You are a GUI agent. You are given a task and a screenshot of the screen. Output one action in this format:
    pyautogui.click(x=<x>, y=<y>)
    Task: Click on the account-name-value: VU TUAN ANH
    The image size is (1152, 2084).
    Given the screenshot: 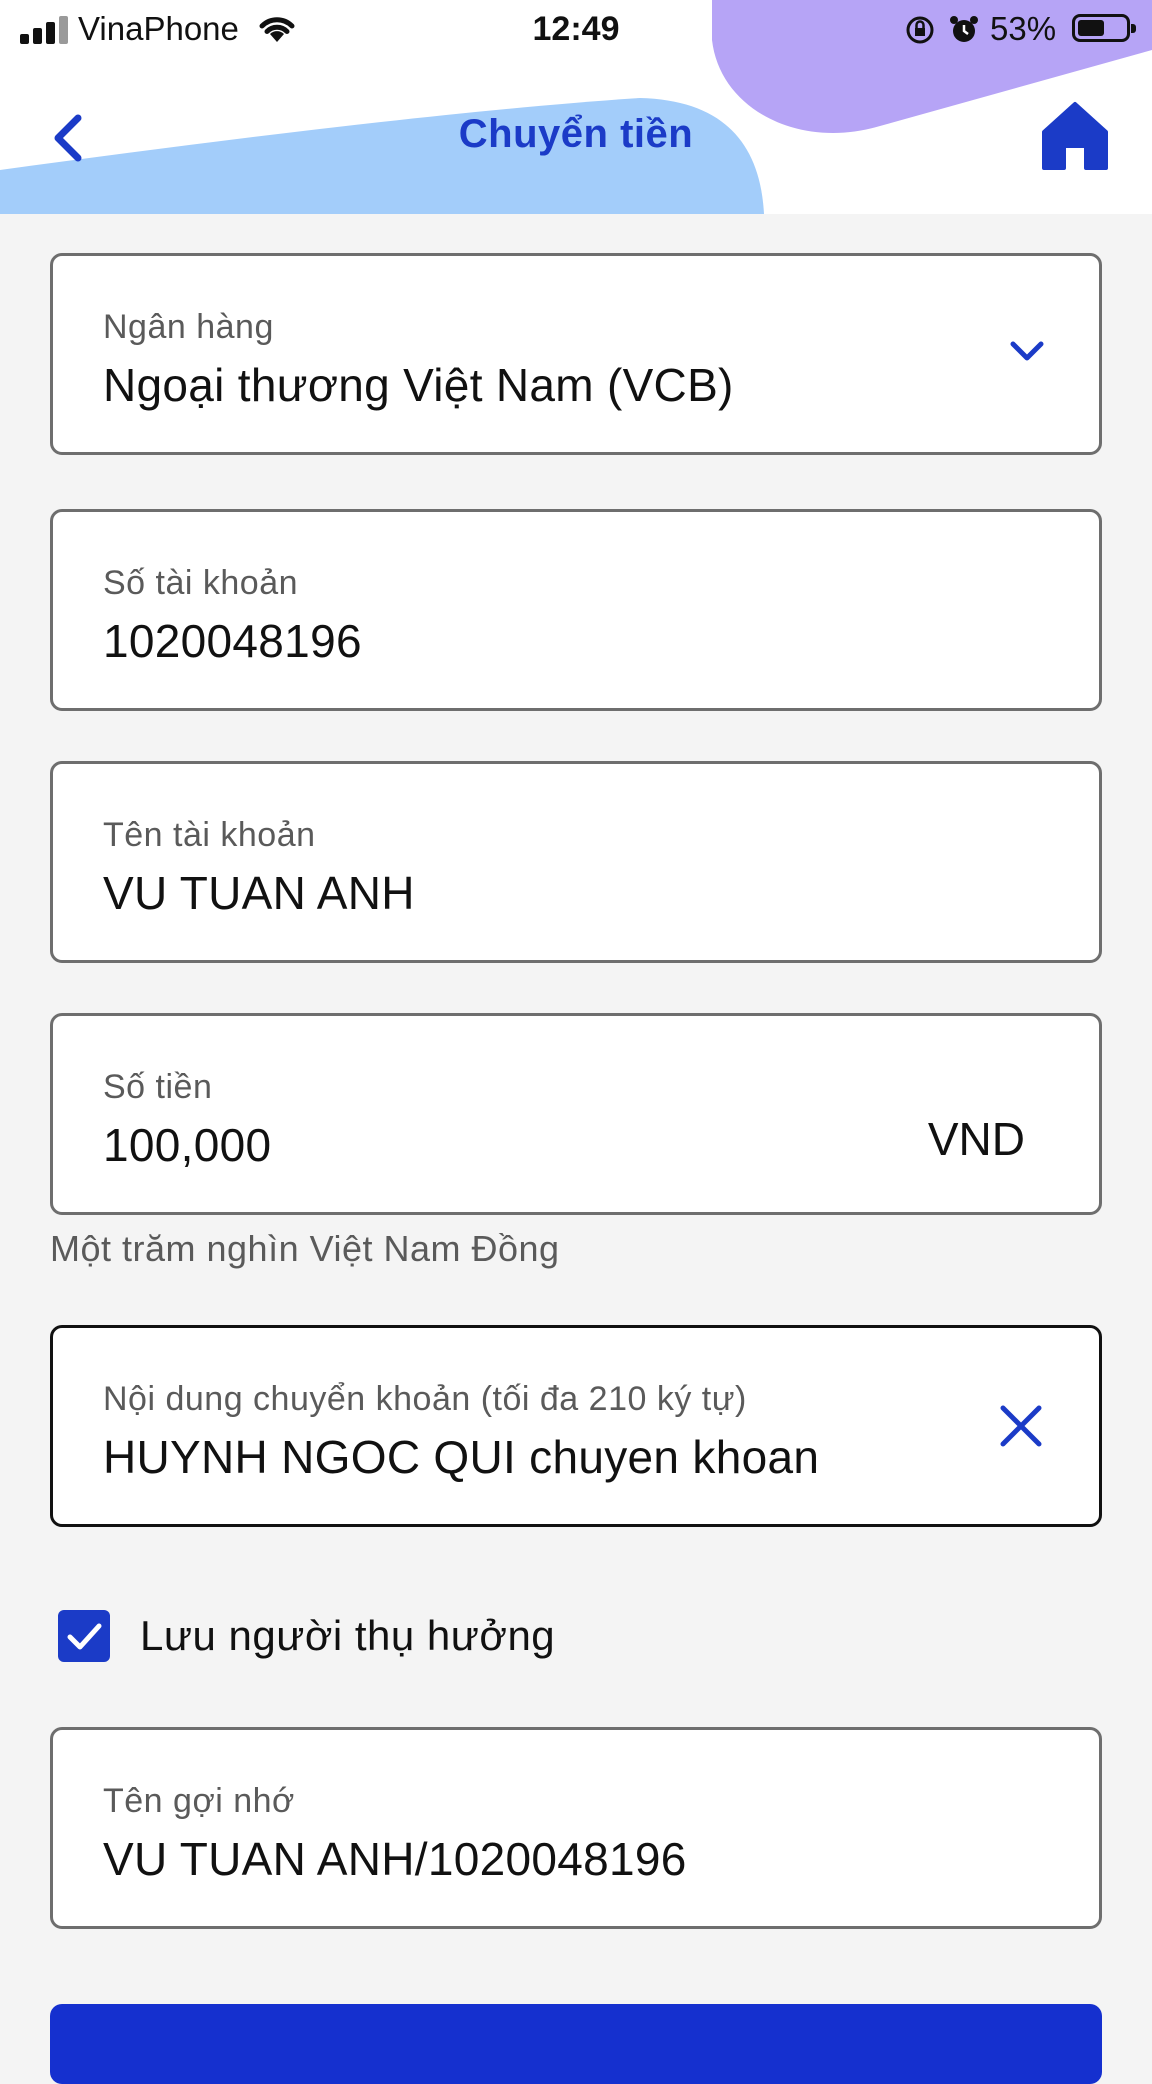 What is the action you would take?
    pyautogui.click(x=259, y=893)
    